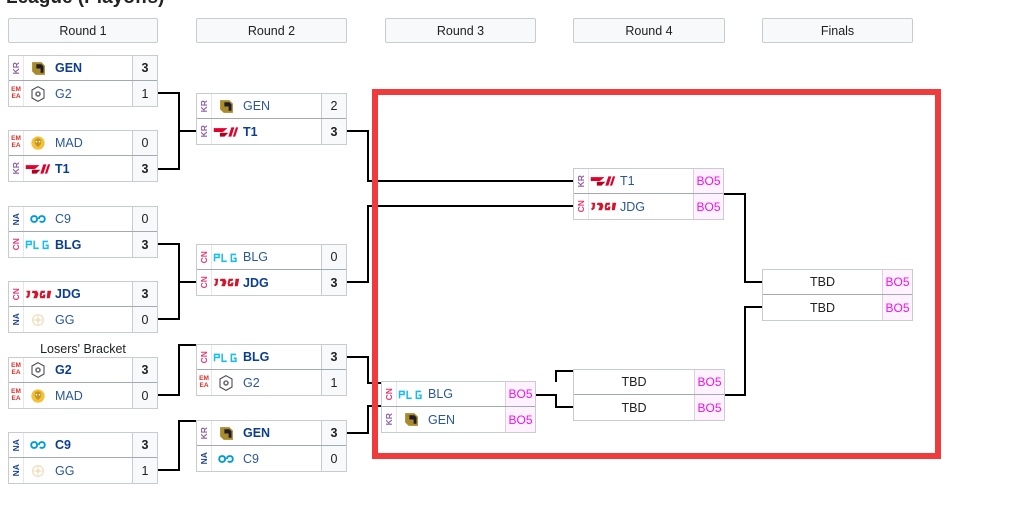  I want to click on match-r1m3: NA C9 0 CN BLG 3, so click(83, 232).